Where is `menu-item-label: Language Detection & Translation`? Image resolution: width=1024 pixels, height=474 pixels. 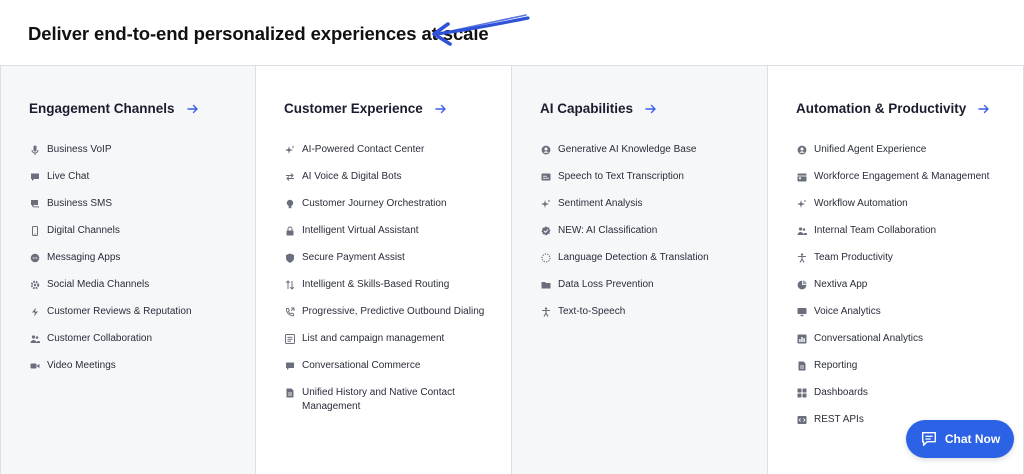 menu-item-label: Language Detection & Translation is located at coordinates (633, 257).